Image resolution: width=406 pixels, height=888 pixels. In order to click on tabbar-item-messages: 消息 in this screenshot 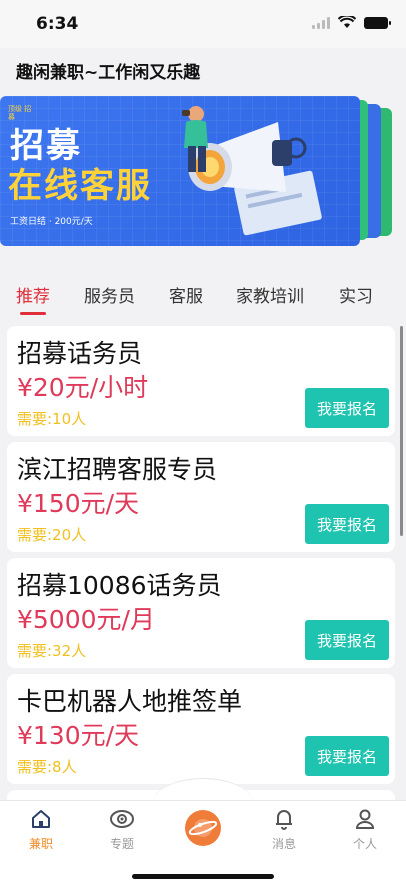, I will do `click(284, 829)`.